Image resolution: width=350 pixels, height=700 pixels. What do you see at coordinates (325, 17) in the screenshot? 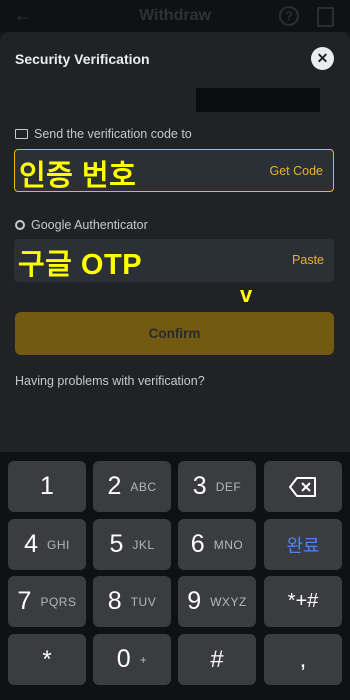
I see `history-icon` at bounding box center [325, 17].